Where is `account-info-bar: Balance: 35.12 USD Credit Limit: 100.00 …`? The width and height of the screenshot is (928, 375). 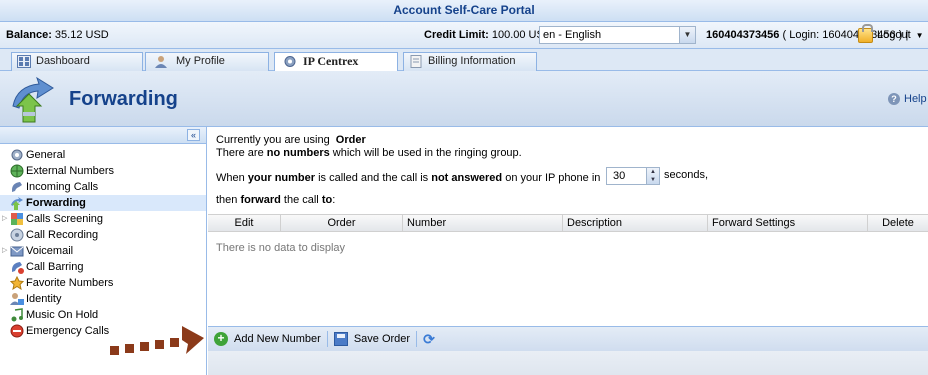
account-info-bar: Balance: 35.12 USD Credit Limit: 100.00 … is located at coordinates (464, 35).